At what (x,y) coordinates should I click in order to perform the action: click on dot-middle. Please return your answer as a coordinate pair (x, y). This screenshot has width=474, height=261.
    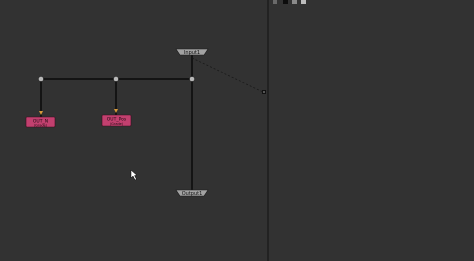
    Looking at the image, I should click on (116, 79).